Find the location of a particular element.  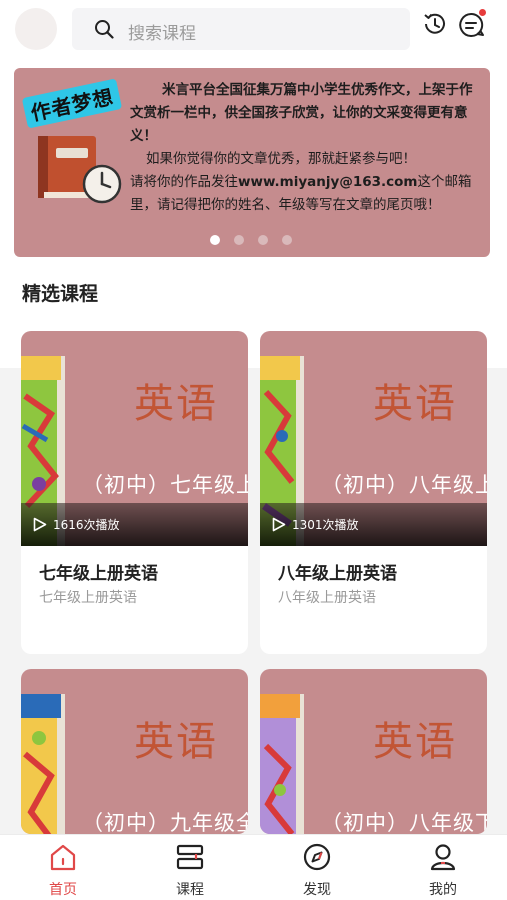

nav-label: 首页 is located at coordinates (63, 890).